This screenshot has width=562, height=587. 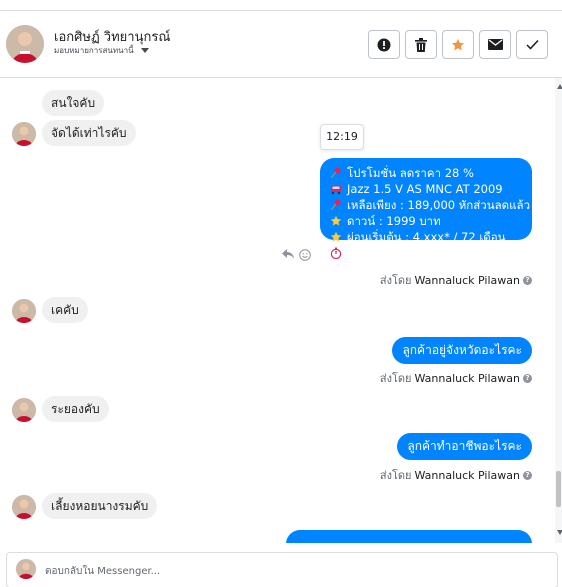 What do you see at coordinates (439, 205) in the screenshot?
I see `promo-line-text: เหลือเพียง : 189,000 หักส่วนลดแล้ว` at bounding box center [439, 205].